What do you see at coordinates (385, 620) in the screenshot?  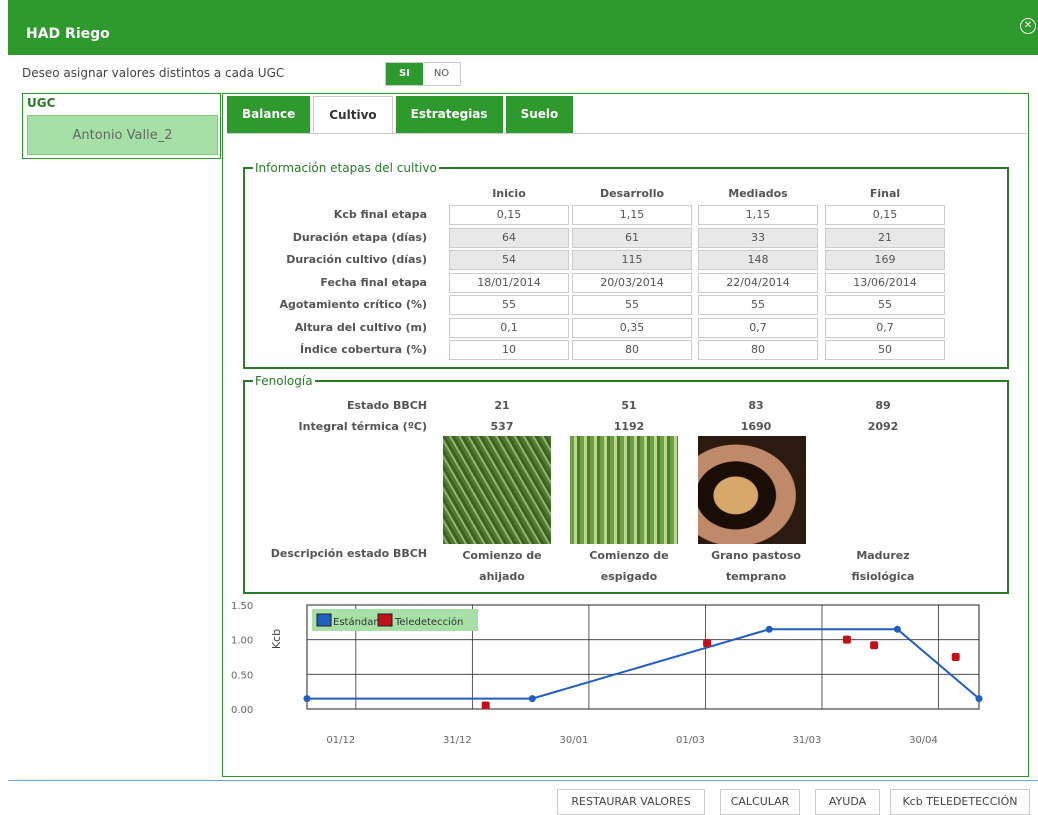 I see `legend-swatch-teledeteccion` at bounding box center [385, 620].